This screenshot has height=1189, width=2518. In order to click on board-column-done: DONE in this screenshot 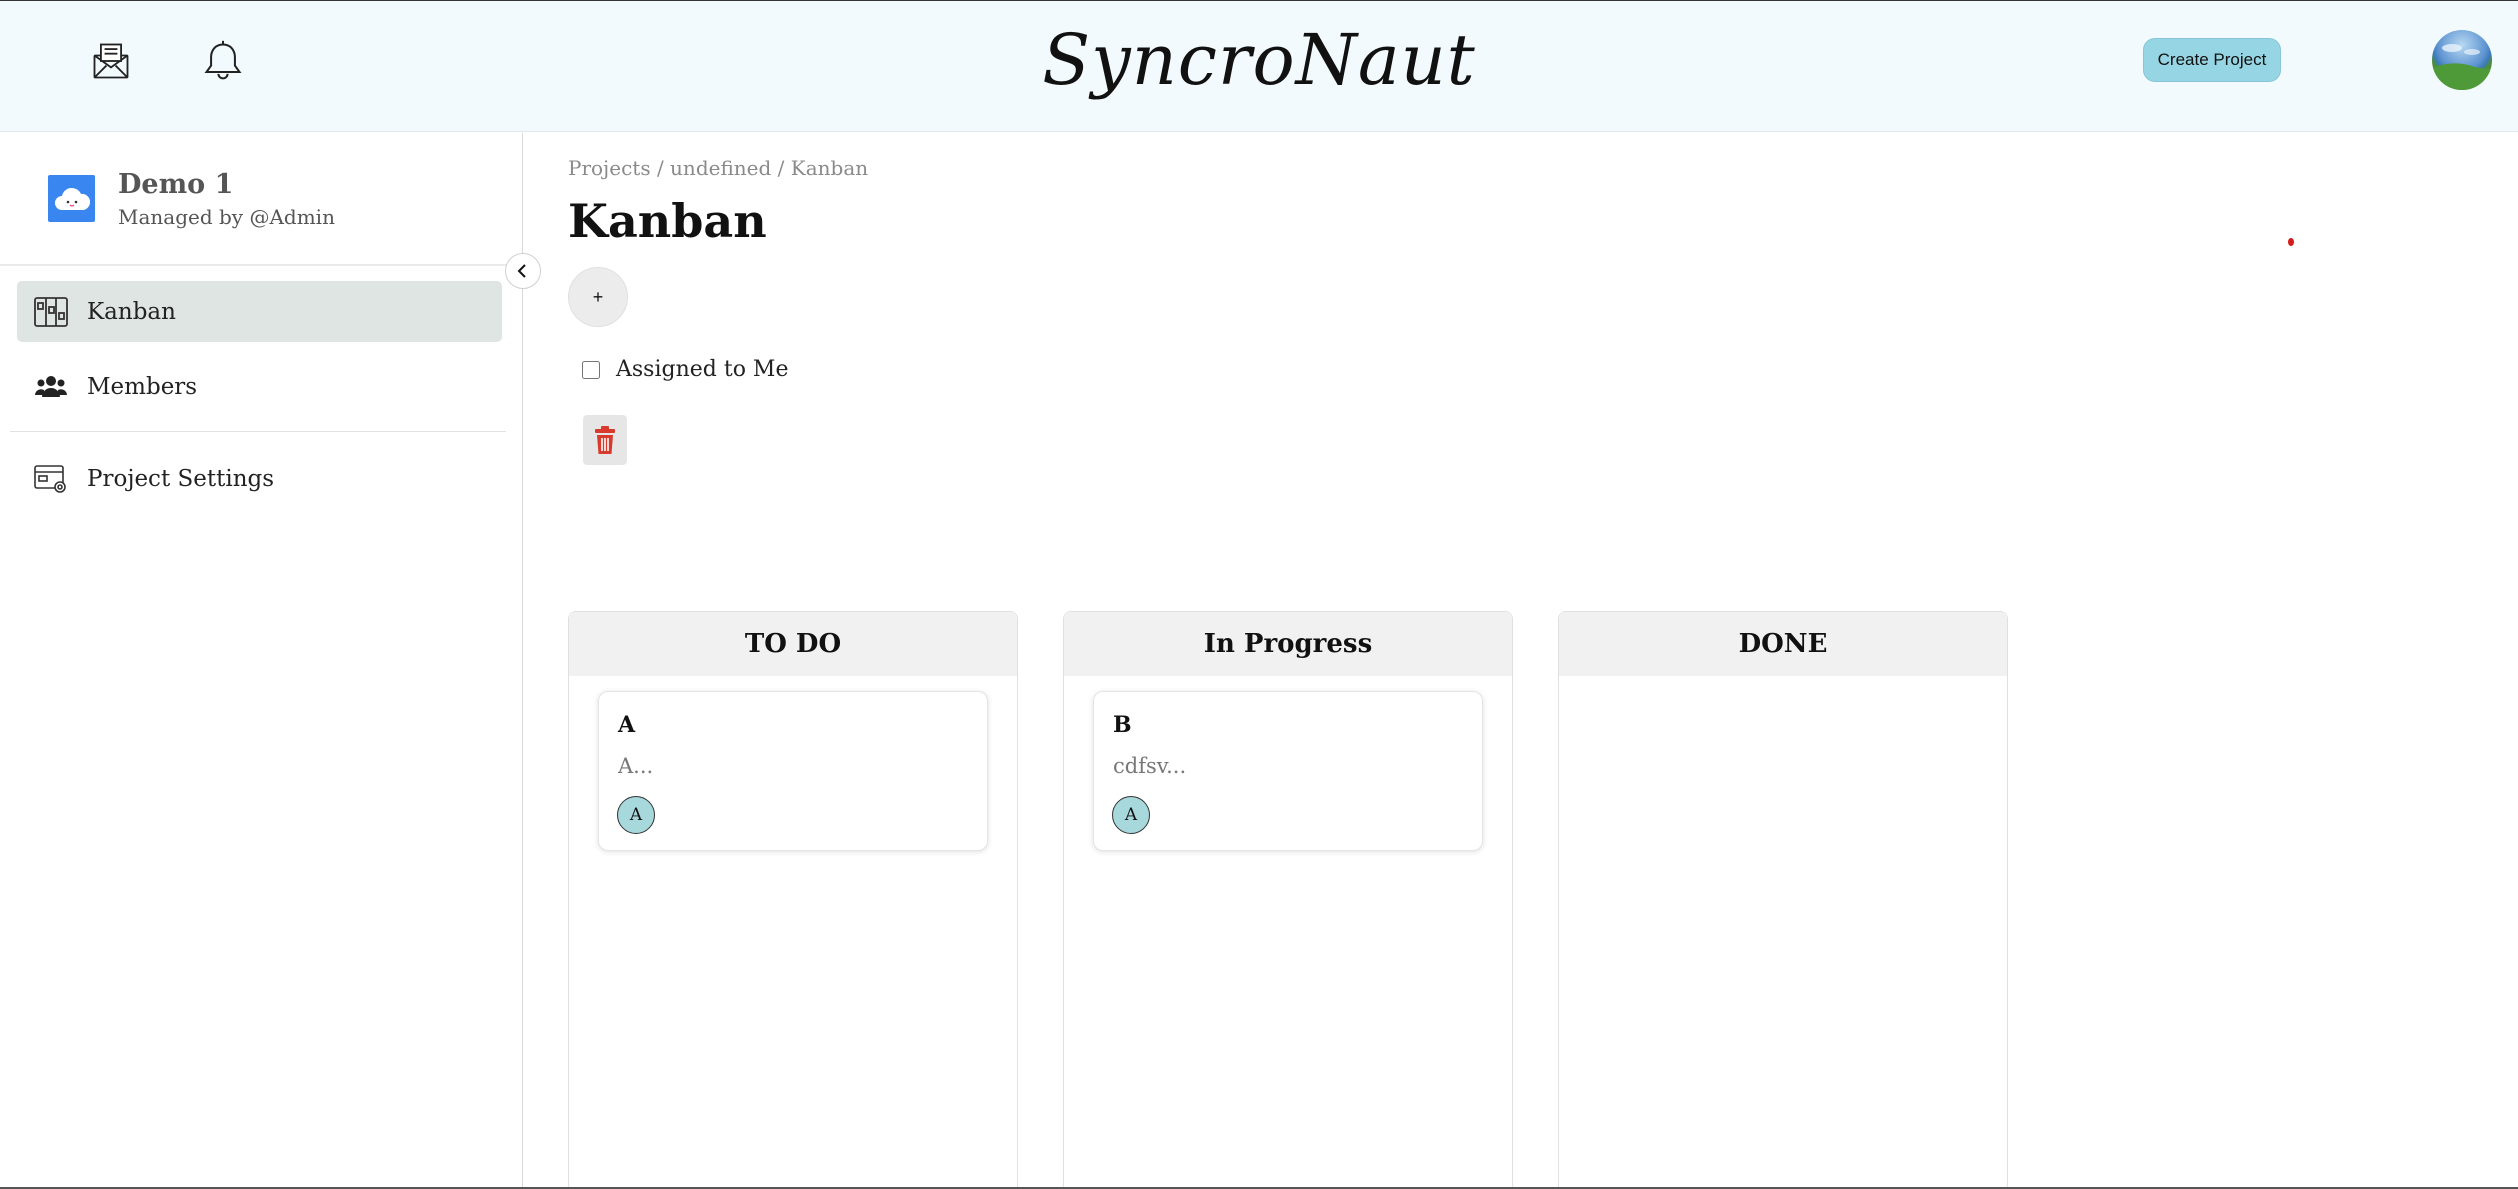, I will do `click(1783, 900)`.